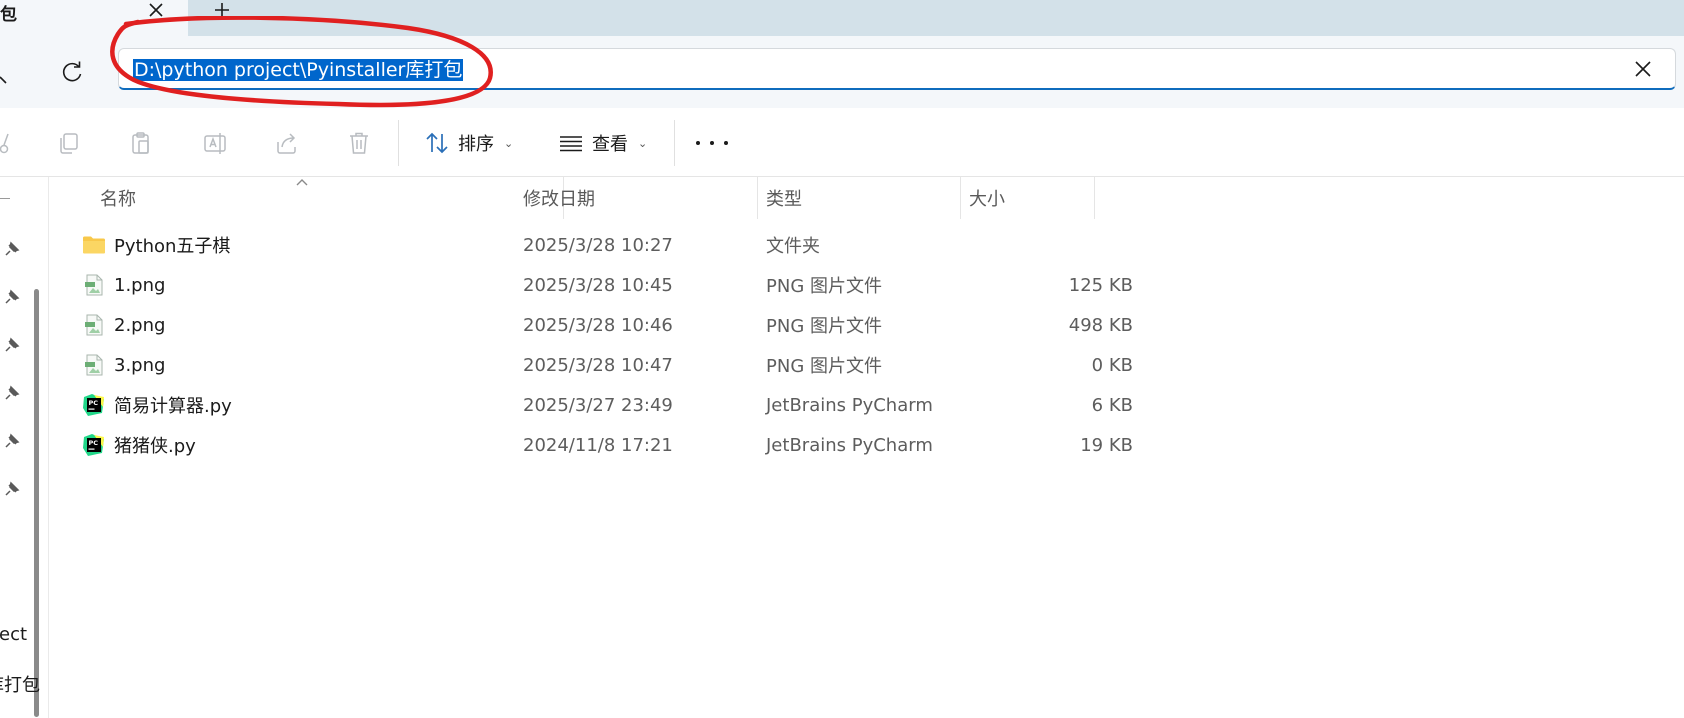 Image resolution: width=1684 pixels, height=718 pixels. Describe the element at coordinates (598, 445) in the screenshot. I see `file-modified: 2024/11/8 17:21` at that location.